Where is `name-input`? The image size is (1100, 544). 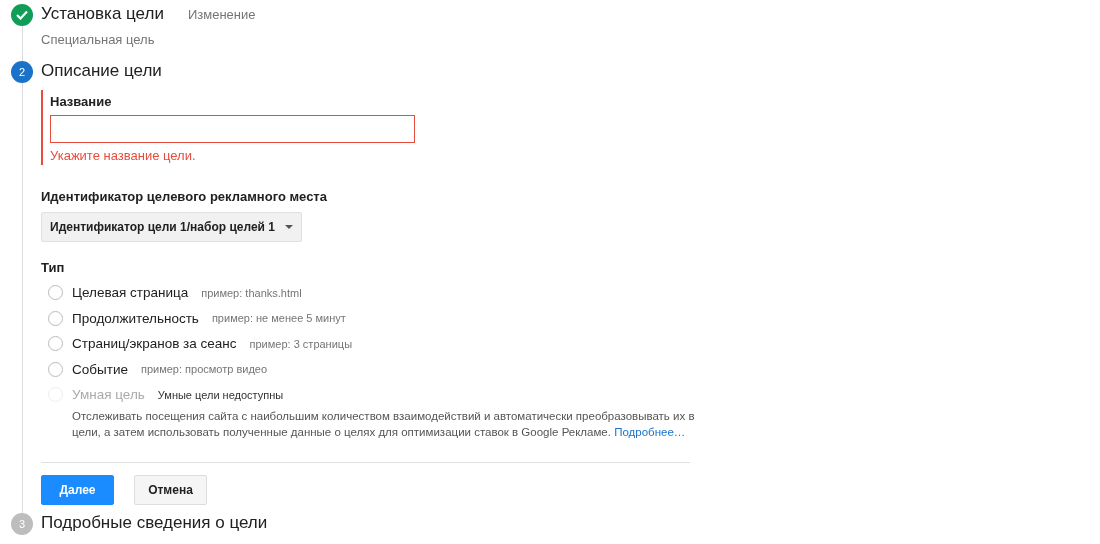
name-input is located at coordinates (232, 129).